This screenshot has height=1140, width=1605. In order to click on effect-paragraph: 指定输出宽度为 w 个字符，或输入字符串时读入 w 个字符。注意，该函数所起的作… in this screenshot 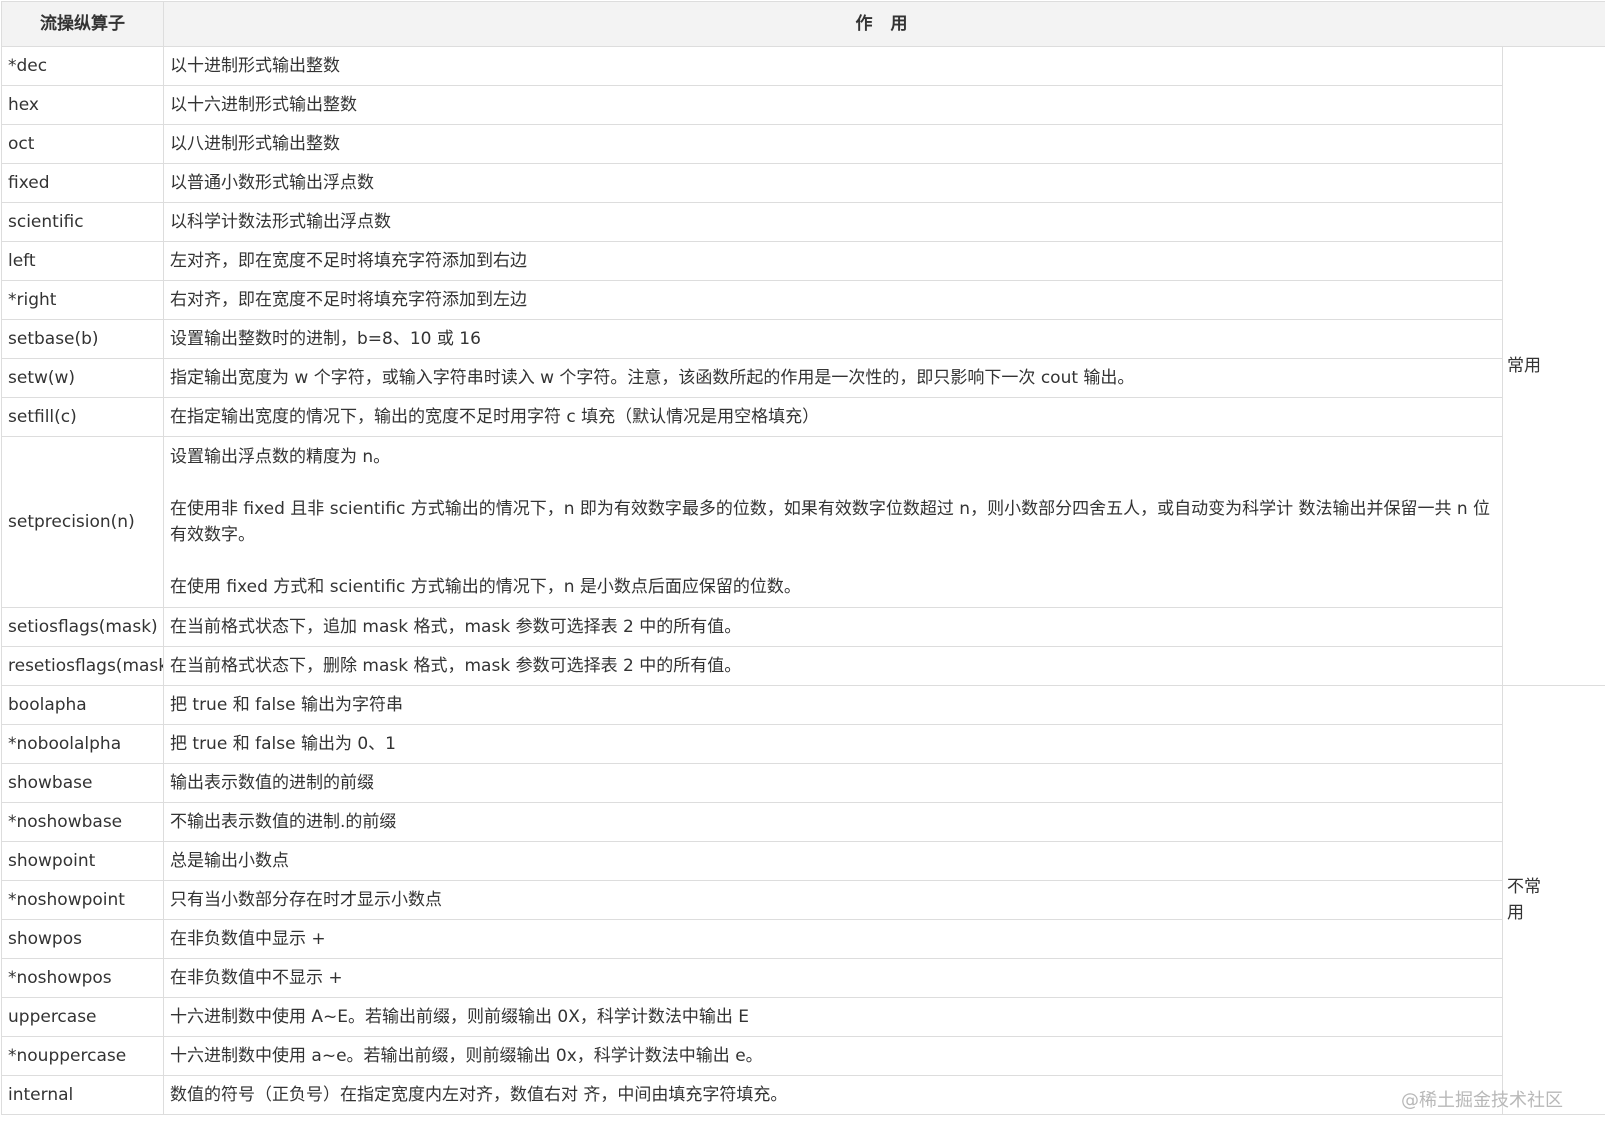, I will do `click(652, 378)`.